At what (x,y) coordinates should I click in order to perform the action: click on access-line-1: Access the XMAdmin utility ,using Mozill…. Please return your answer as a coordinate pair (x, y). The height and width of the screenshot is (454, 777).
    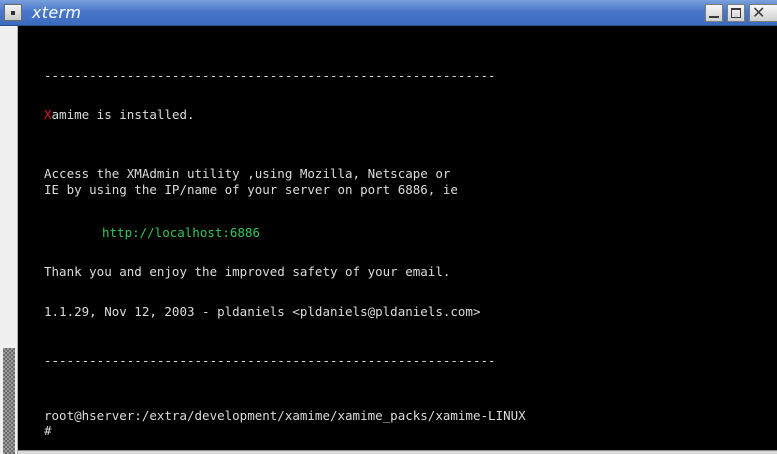
    Looking at the image, I should click on (247, 173).